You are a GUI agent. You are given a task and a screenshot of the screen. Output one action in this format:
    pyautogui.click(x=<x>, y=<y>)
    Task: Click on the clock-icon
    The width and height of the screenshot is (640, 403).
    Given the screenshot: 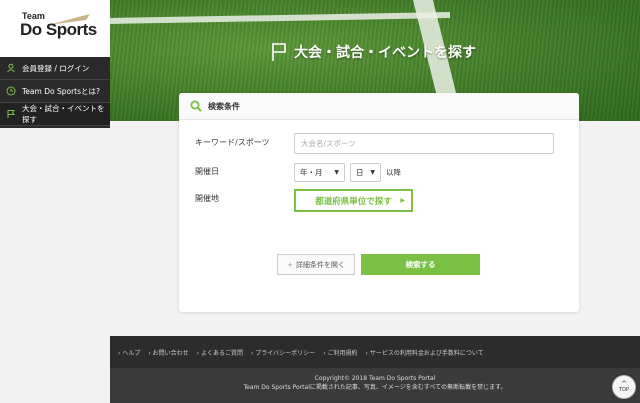 What is the action you would take?
    pyautogui.click(x=11, y=91)
    